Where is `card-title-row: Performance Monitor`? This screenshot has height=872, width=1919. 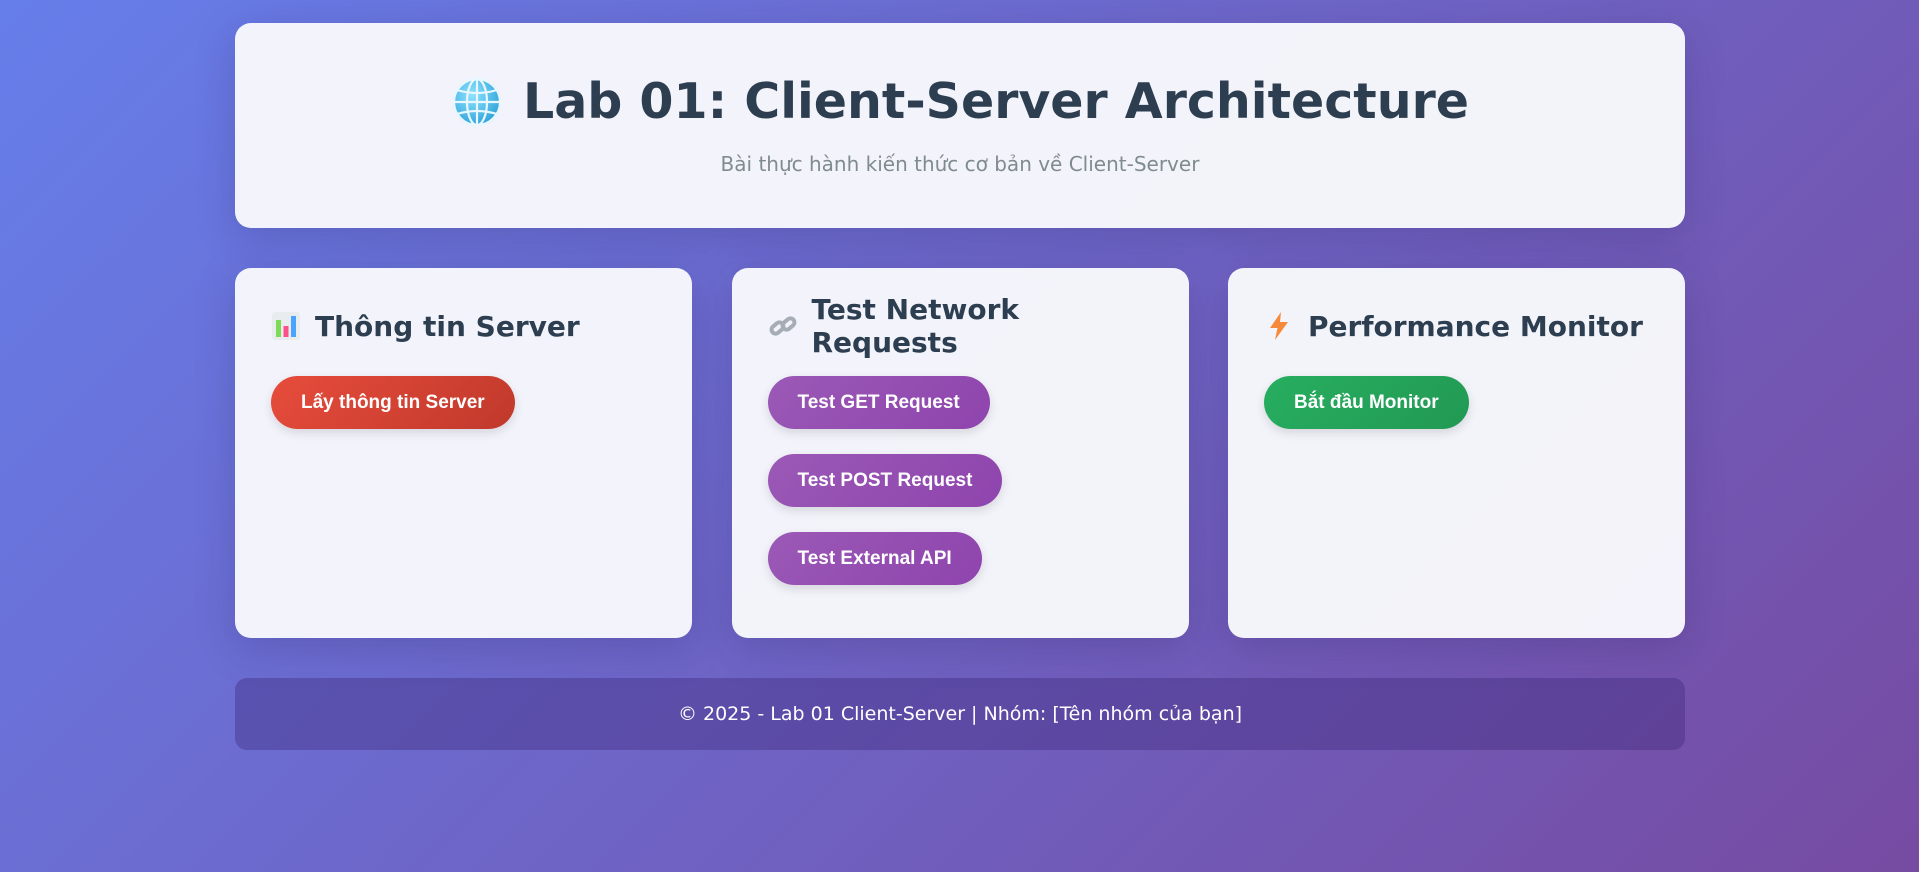 card-title-row: Performance Monitor is located at coordinates (1456, 326).